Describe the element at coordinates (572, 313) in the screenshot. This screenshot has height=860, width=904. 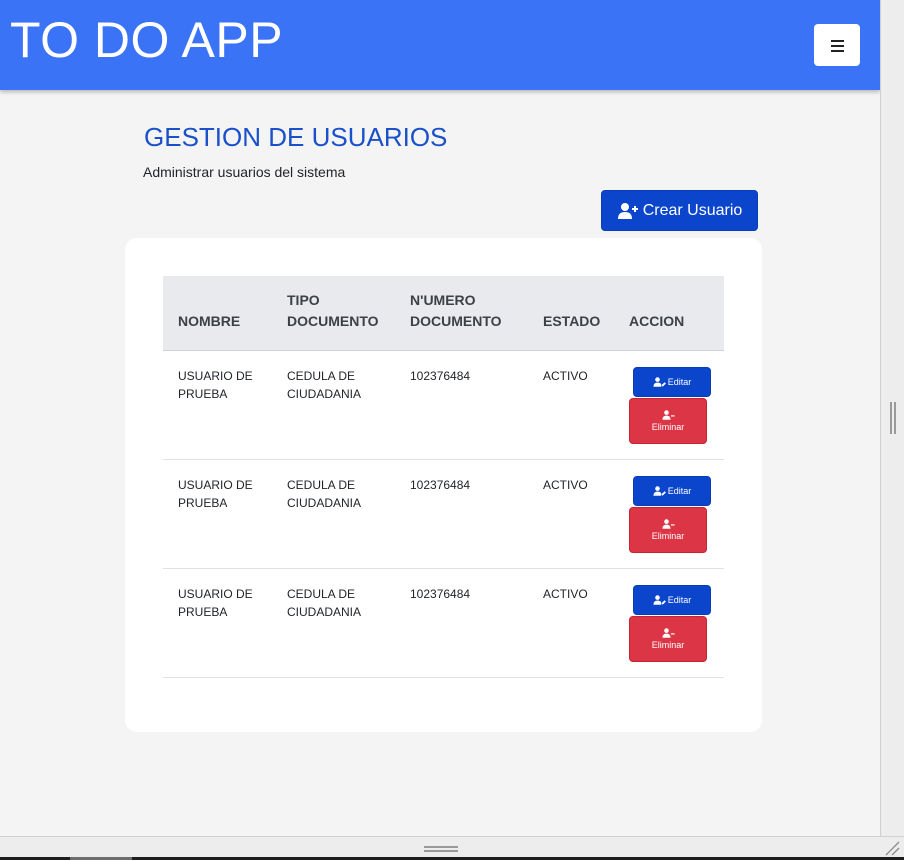
I see `column-header-estado: ESTADO` at that location.